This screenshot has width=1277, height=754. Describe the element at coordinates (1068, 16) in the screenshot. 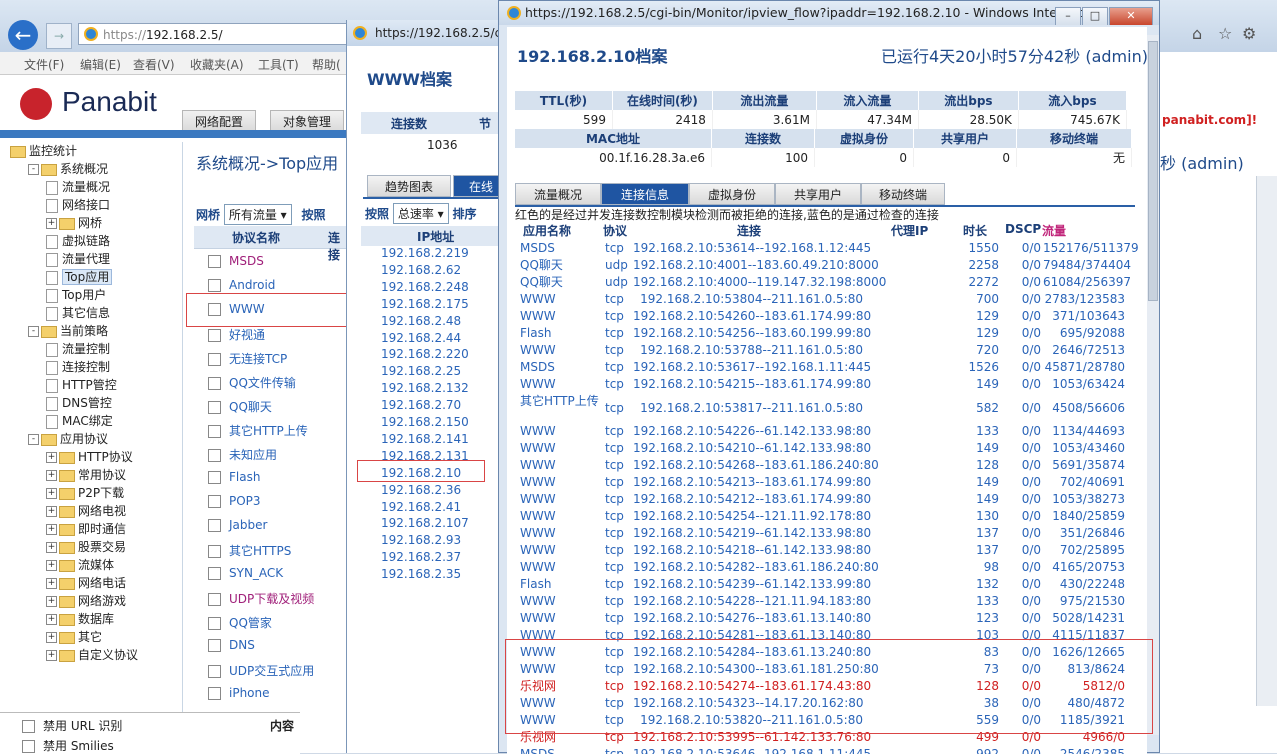

I see `minimize-button: –` at that location.